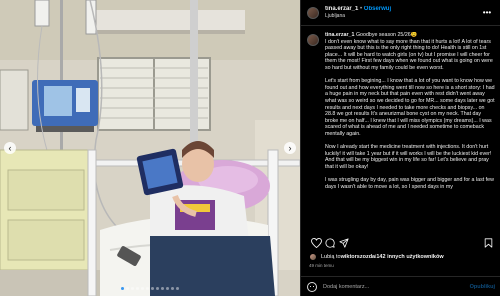 The height and width of the screenshot is (296, 500). I want to click on comment-icon, so click(330, 243).